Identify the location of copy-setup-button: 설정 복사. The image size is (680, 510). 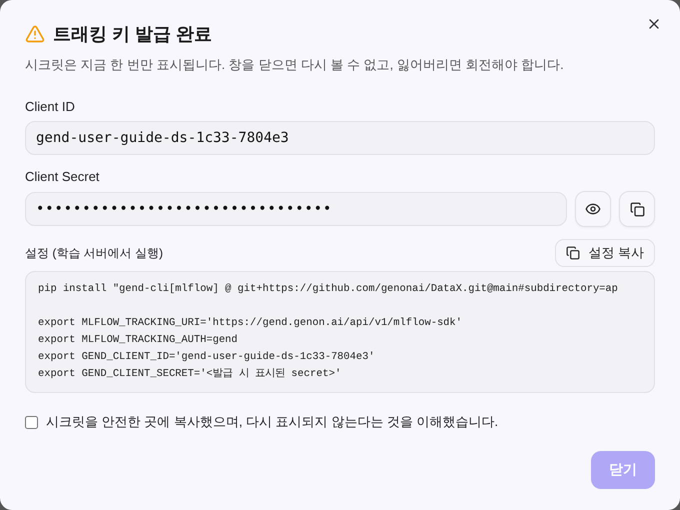
(605, 253).